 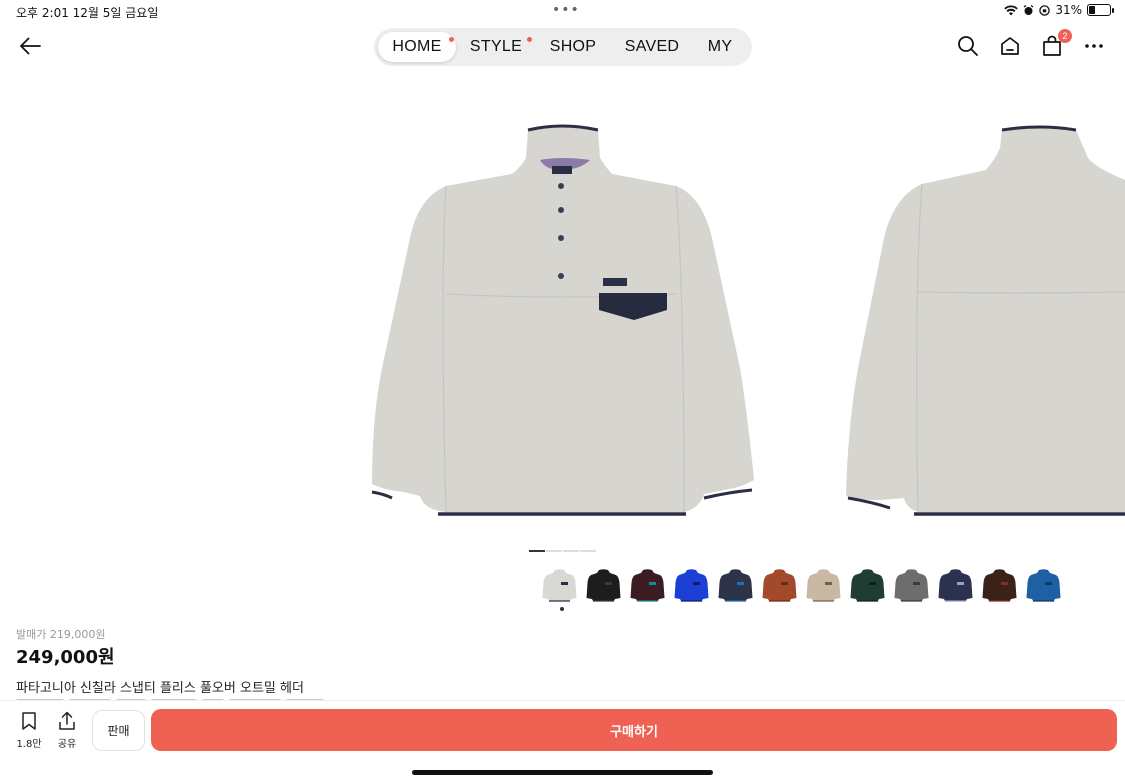 I want to click on product-price: 249,000원, so click(x=65, y=657).